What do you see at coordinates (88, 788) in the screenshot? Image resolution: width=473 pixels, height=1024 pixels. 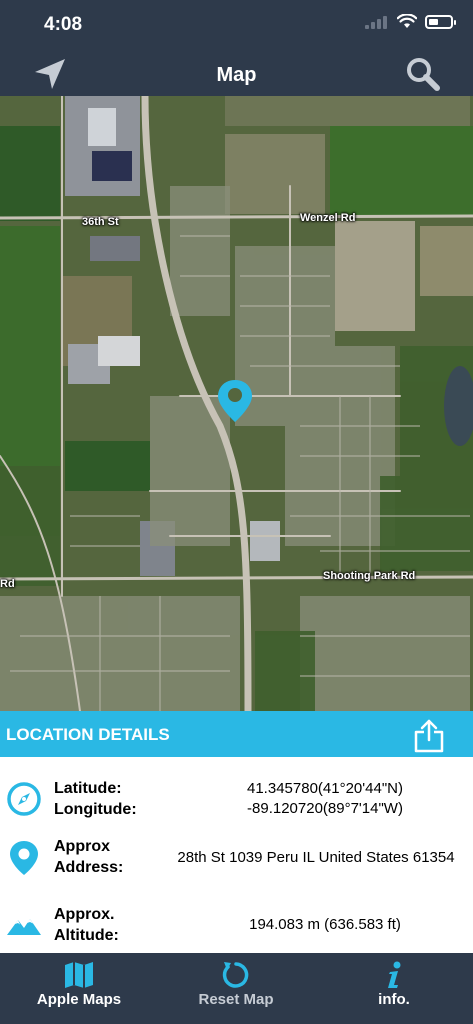 I see `latitude-label: Latitude:` at bounding box center [88, 788].